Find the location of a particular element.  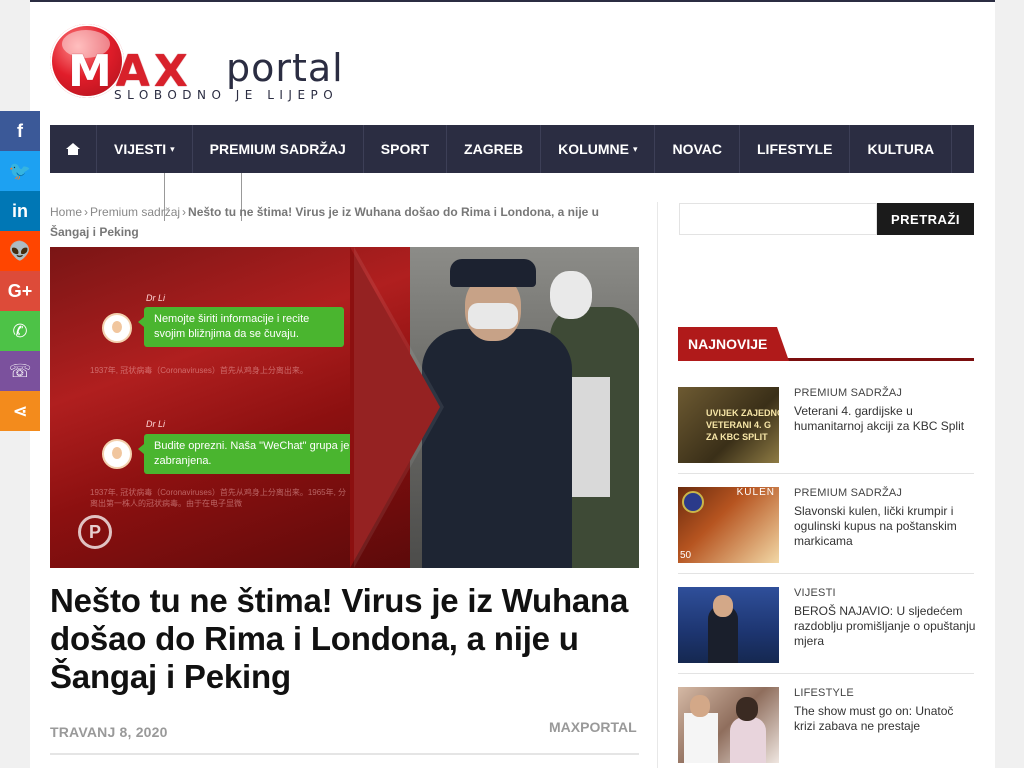

nav-item-label: LIFESTYLE is located at coordinates (795, 149).